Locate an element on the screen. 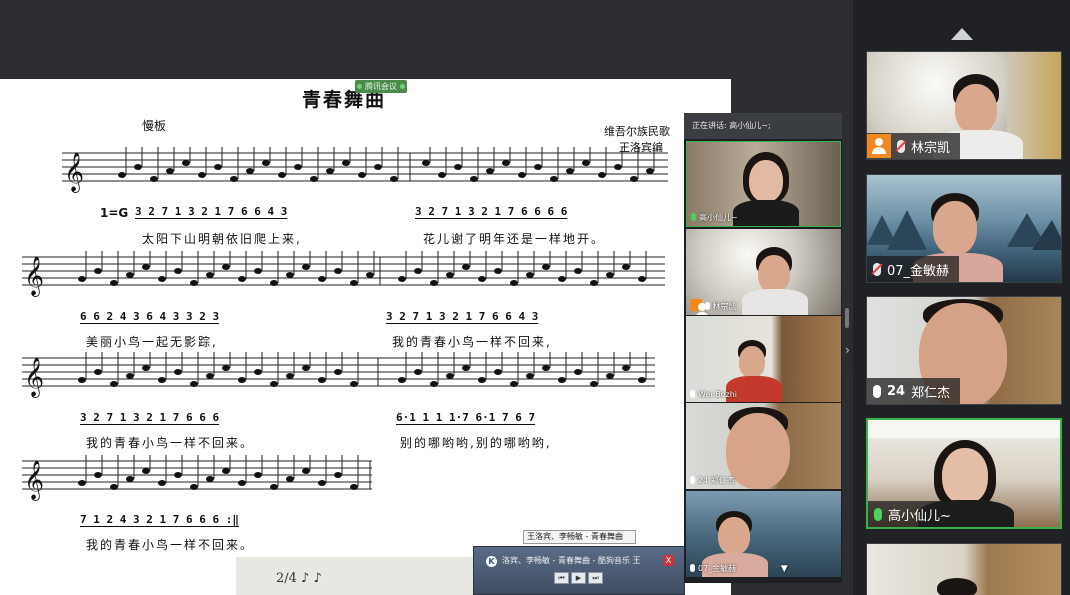 This screenshot has height=595, width=1070. video-tile: 07_金敏赫 is located at coordinates (964, 228).